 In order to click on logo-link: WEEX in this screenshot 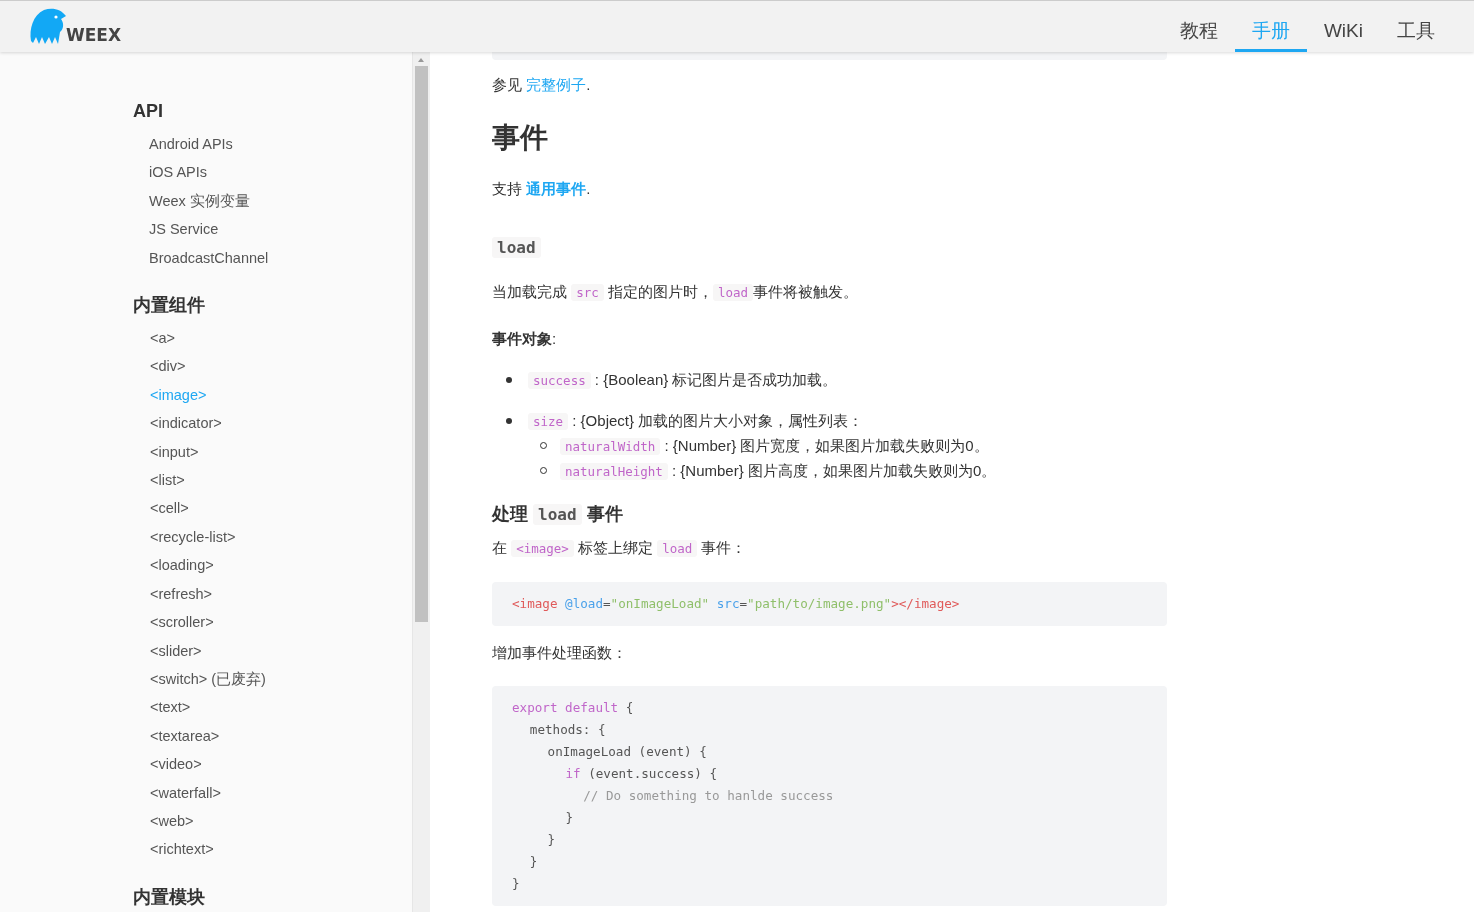, I will do `click(61, 26)`.